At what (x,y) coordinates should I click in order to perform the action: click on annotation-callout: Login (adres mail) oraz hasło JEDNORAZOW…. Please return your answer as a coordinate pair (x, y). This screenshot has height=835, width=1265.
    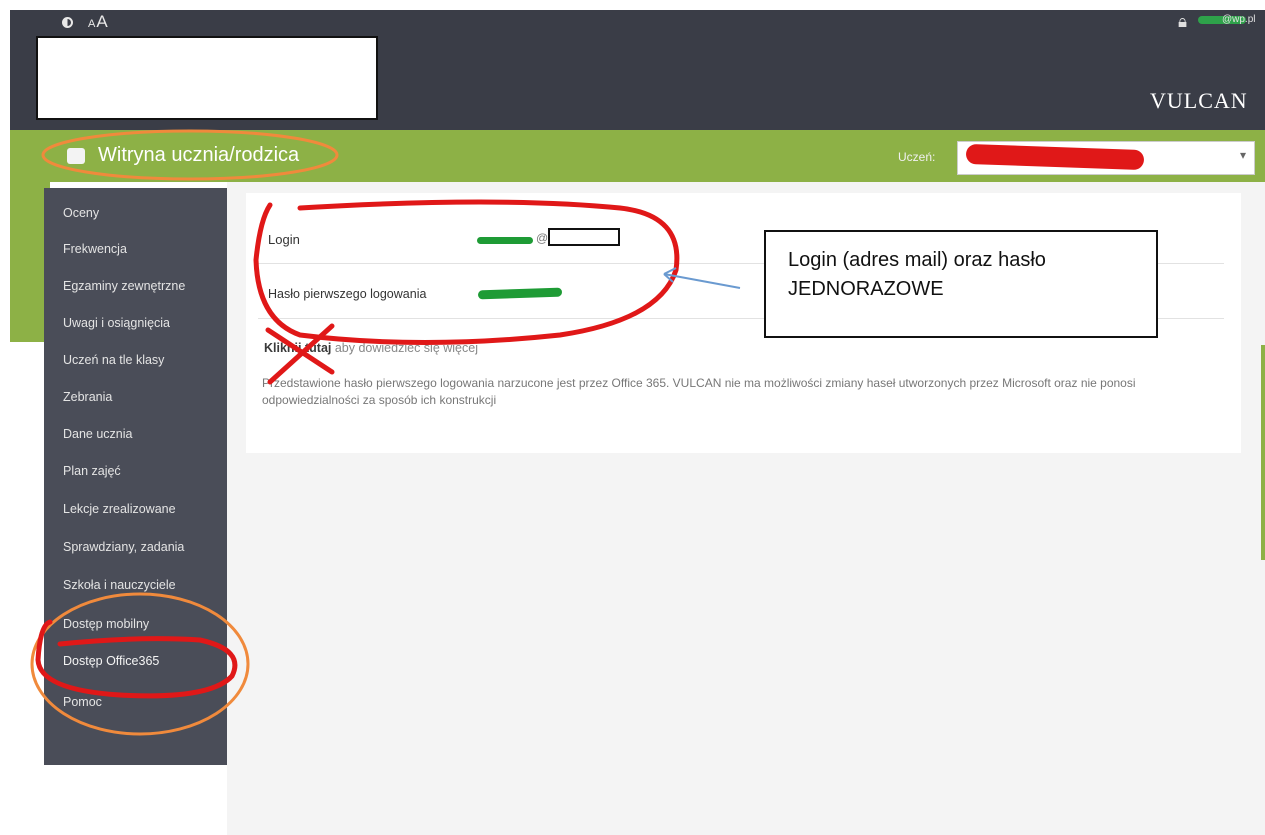
    Looking at the image, I should click on (961, 284).